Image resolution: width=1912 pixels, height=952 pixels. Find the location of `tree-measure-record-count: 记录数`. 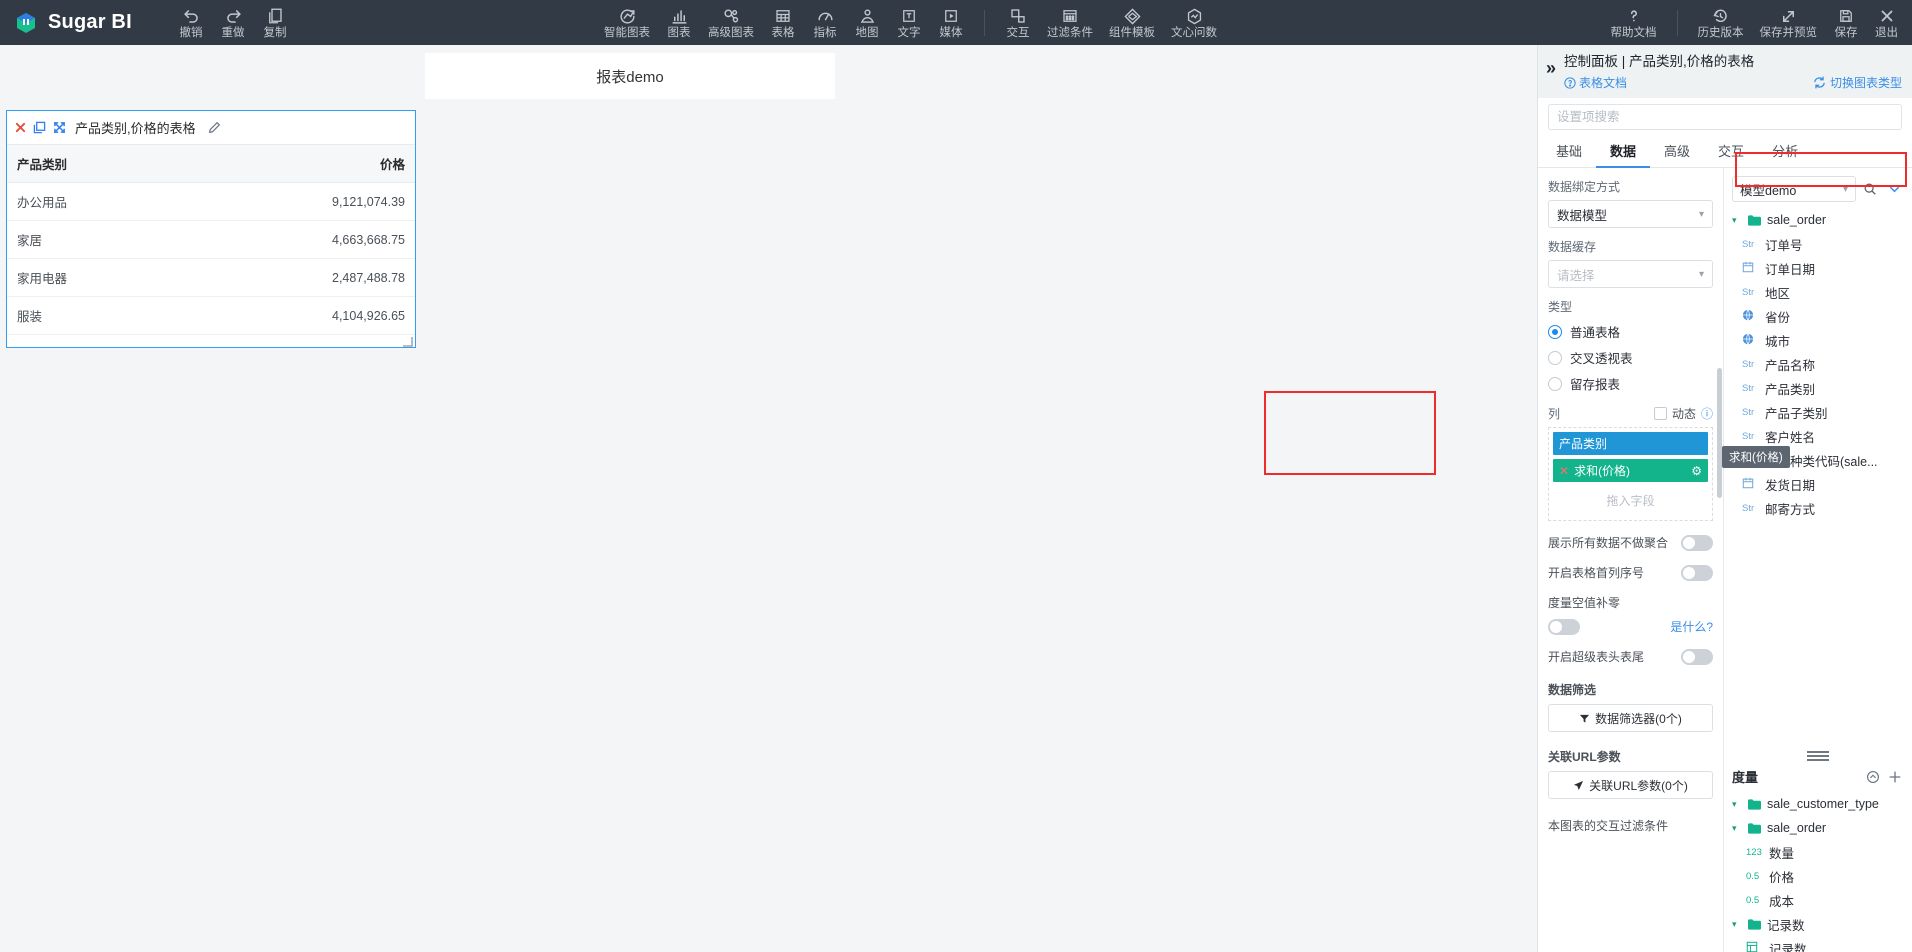

tree-measure-record-count: 记录数 is located at coordinates (1818, 944).